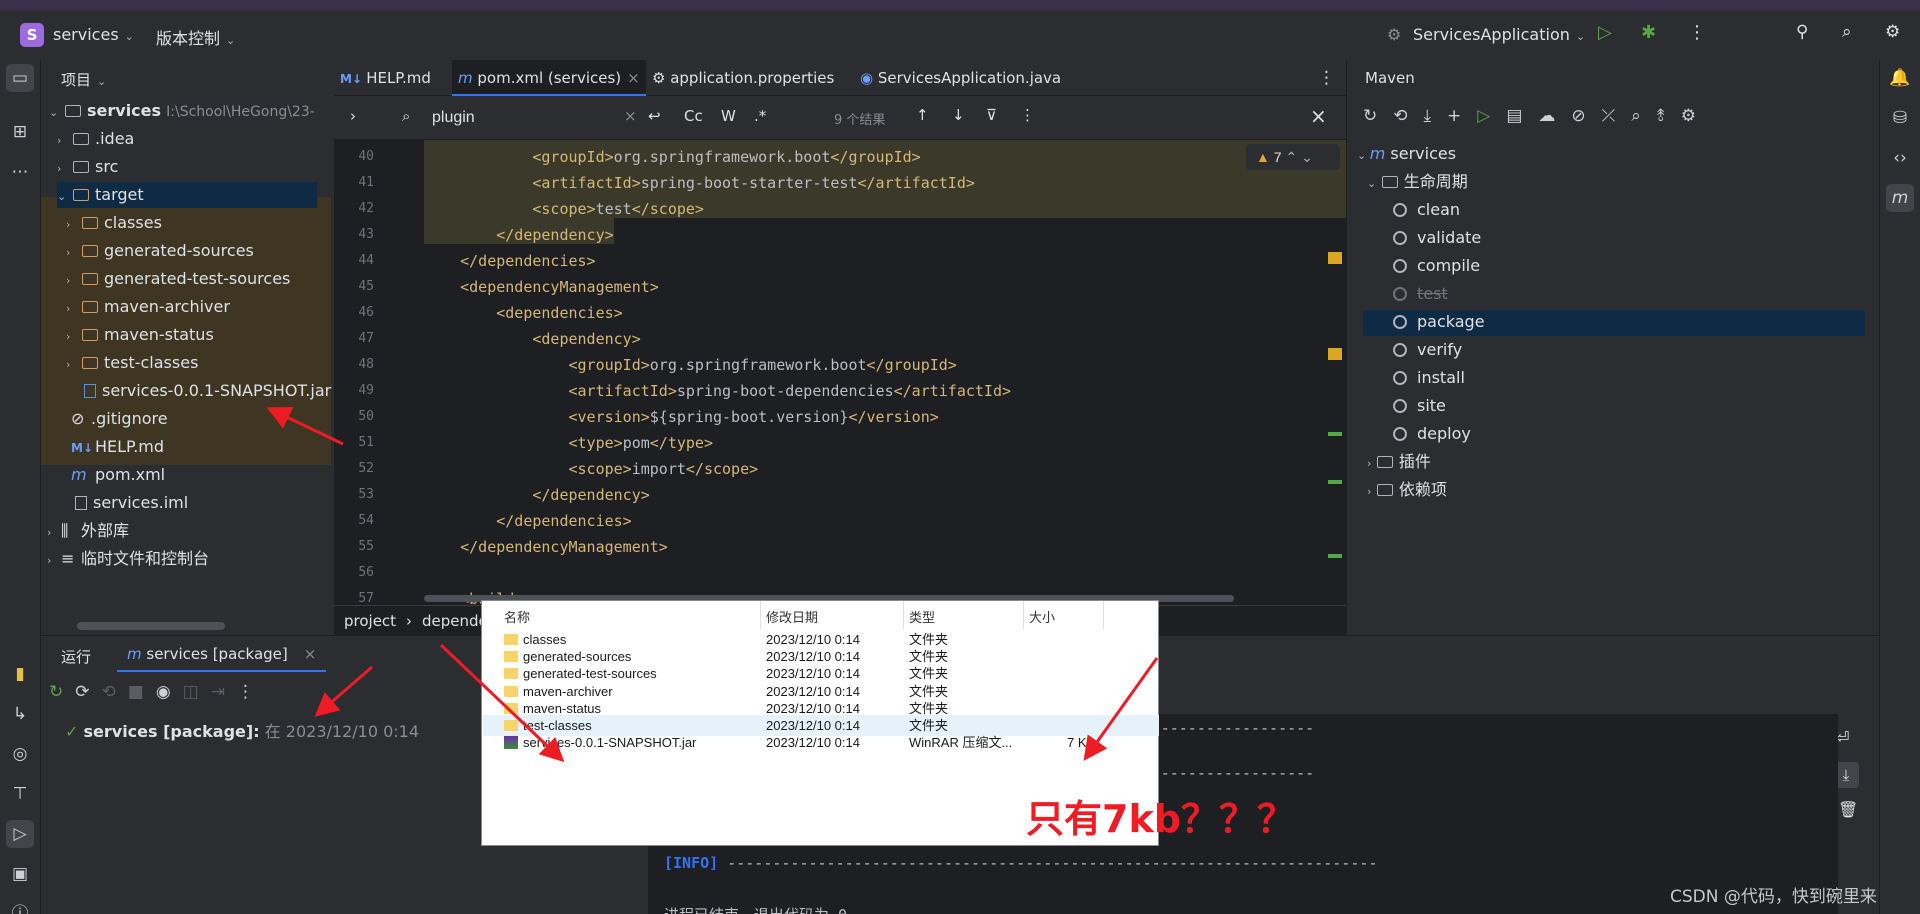  Describe the element at coordinates (1160, 819) in the screenshot. I see `annotation-text: 只有7kb？？？` at that location.